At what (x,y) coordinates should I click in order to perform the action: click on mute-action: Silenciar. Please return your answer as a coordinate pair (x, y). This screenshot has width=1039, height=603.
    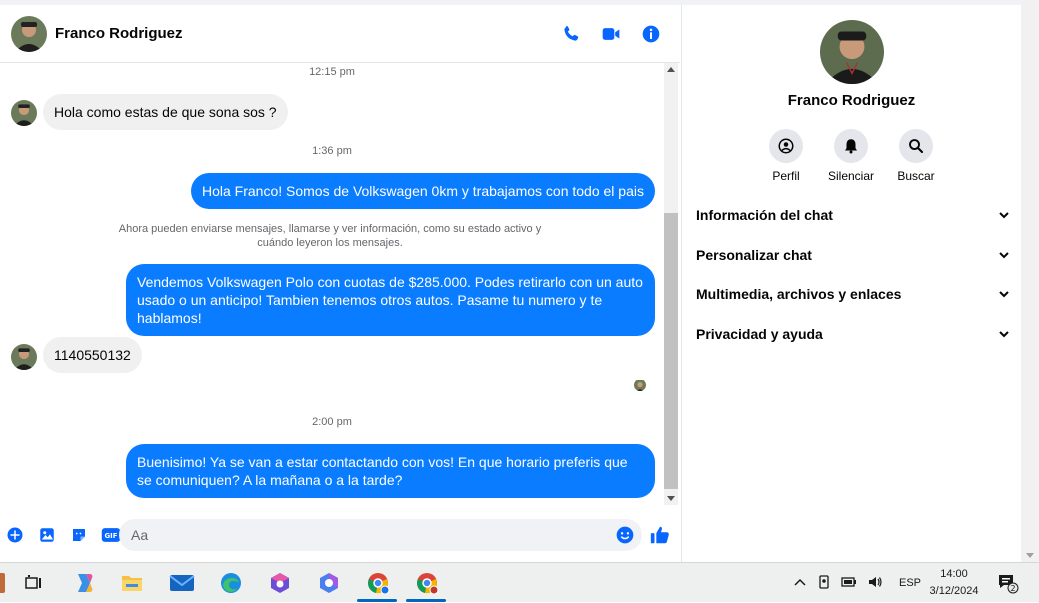
    Looking at the image, I should click on (851, 156).